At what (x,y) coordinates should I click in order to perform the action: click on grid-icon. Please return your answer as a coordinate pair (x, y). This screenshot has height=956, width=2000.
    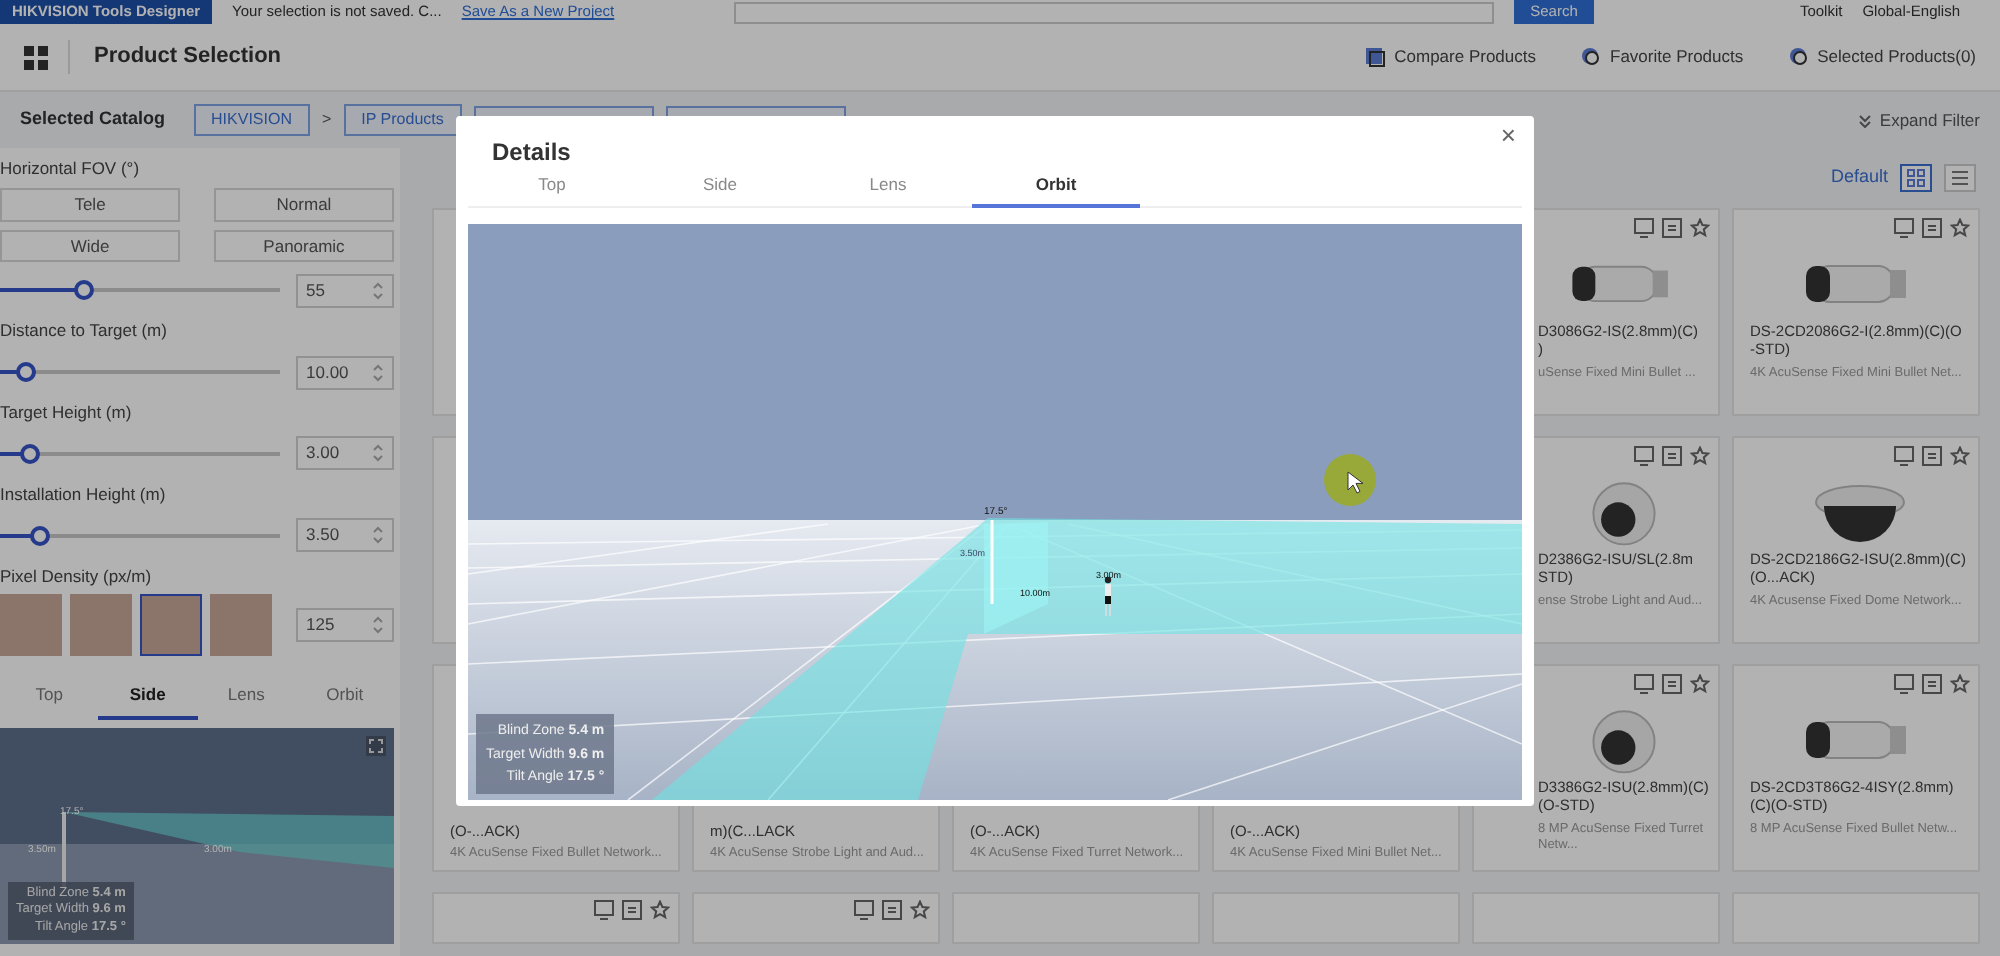
    Looking at the image, I should click on (1916, 178).